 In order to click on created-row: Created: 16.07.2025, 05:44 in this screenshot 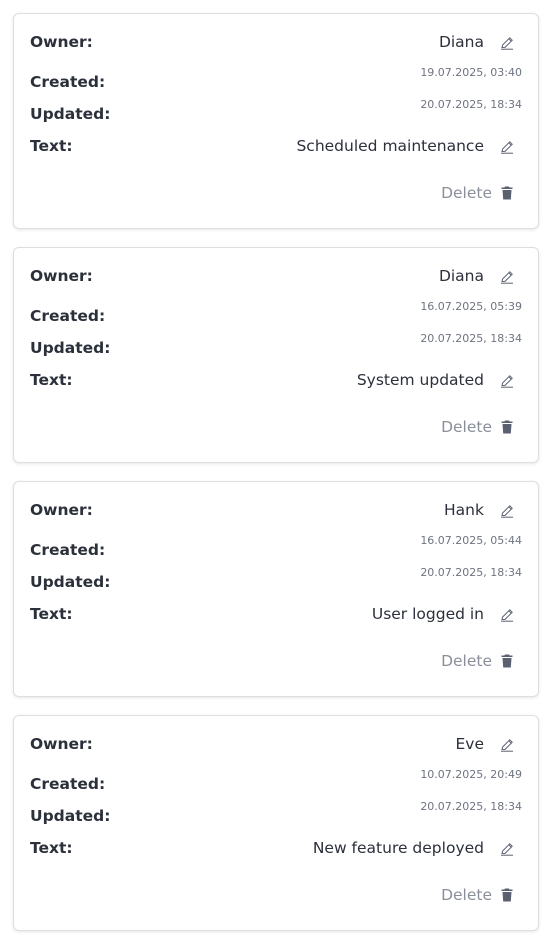, I will do `click(276, 548)`.